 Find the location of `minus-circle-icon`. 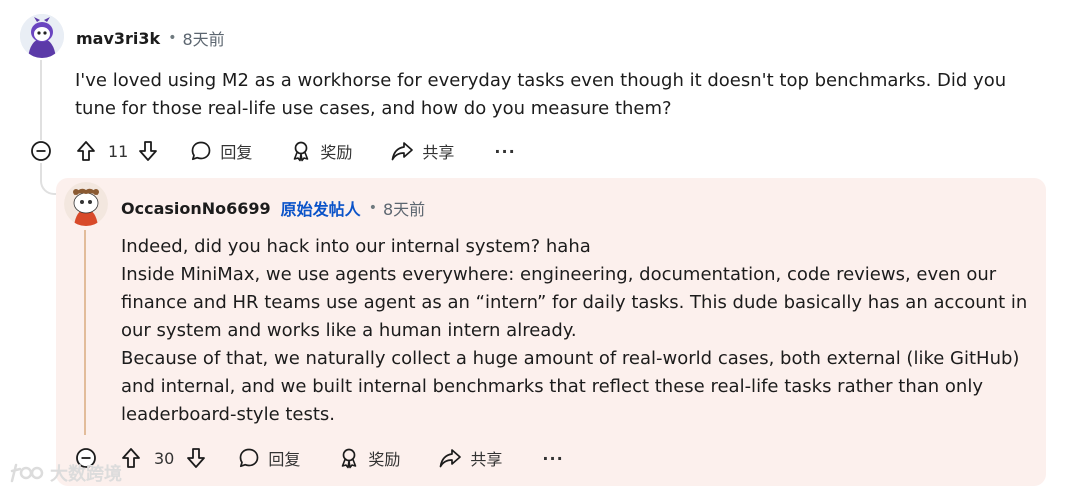

minus-circle-icon is located at coordinates (41, 151).